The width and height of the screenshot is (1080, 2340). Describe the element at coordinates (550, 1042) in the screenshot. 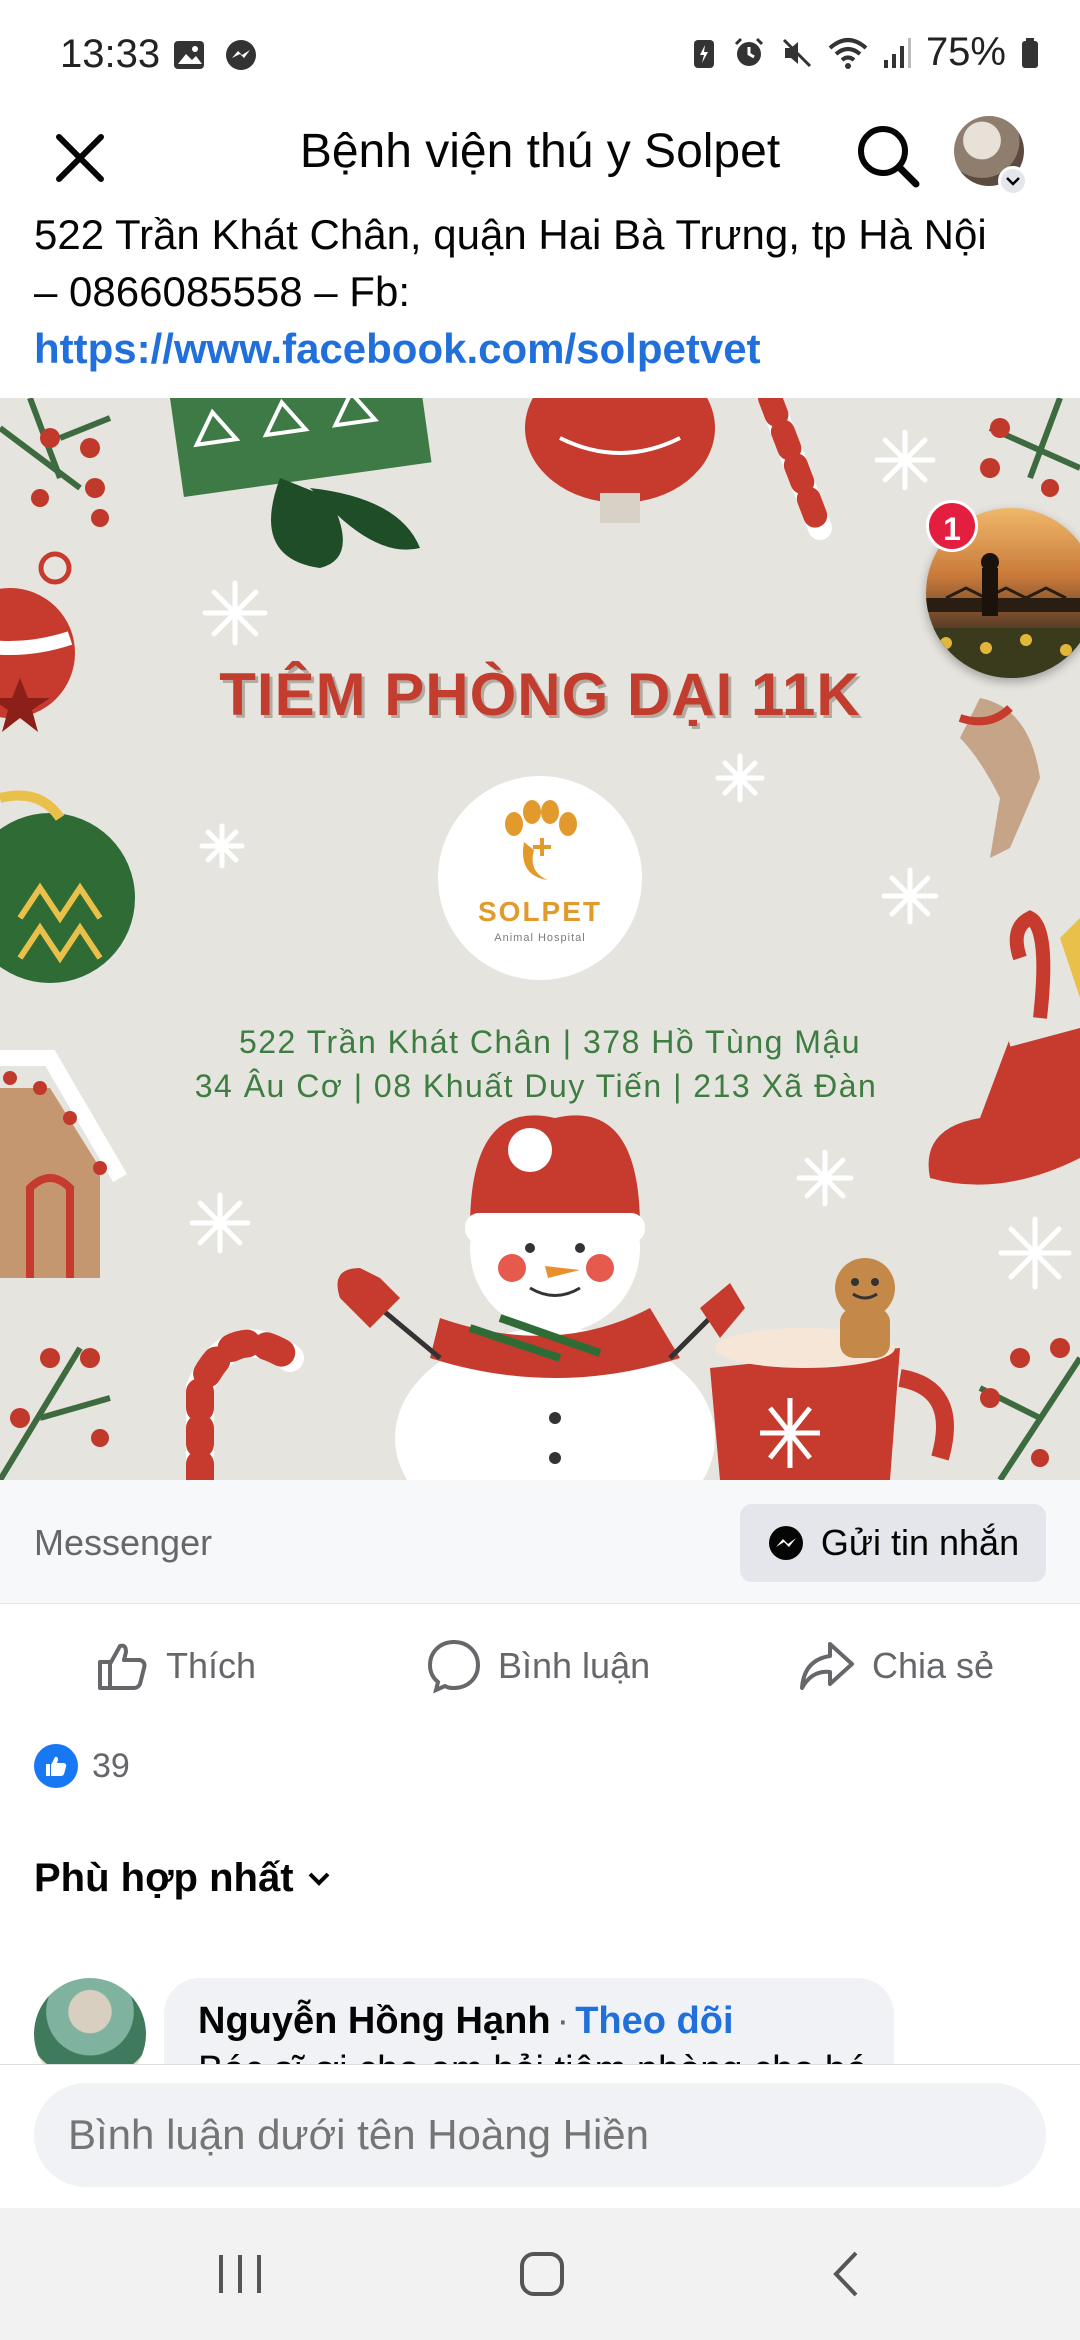

I see `poster-address-line-1: 522 Trần Khát Chân | 378 Hồ Tùng Mậu` at that location.